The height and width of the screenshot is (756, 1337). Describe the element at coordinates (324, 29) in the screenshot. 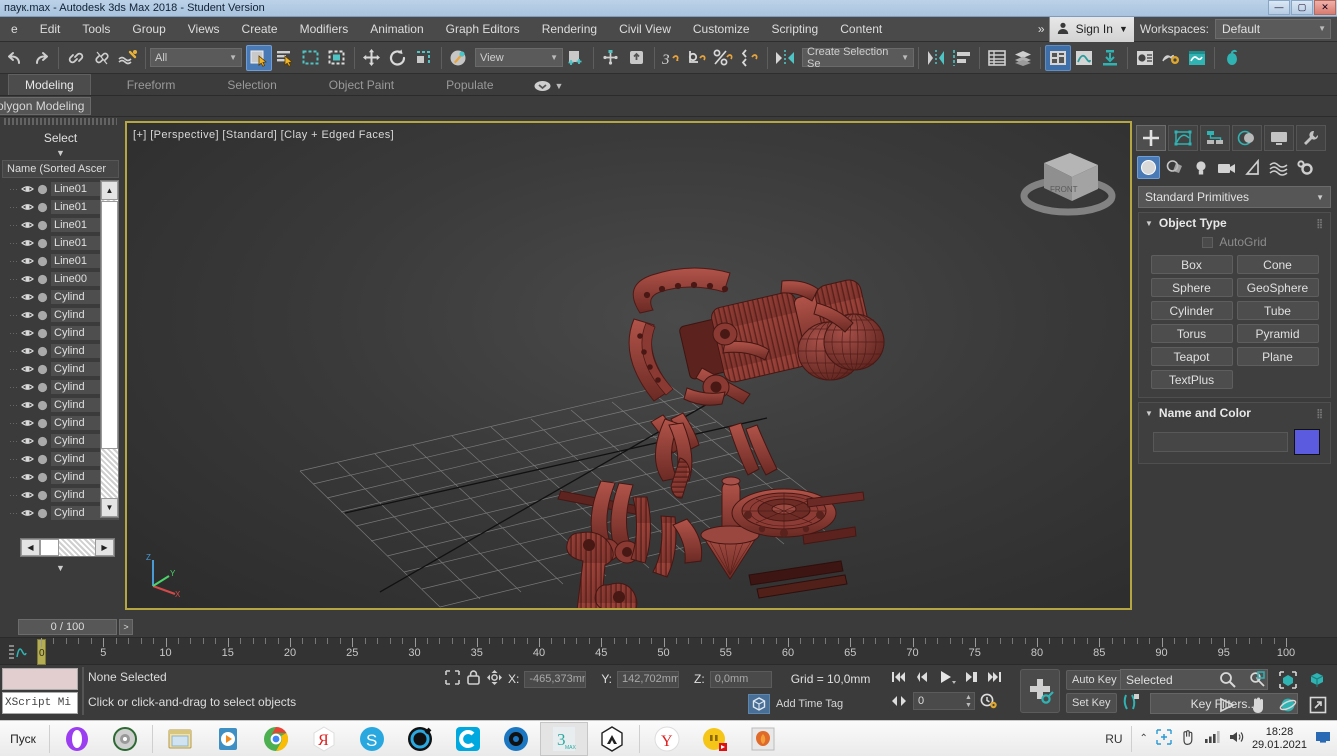

I see `menu-item-modifiers: Modifiers` at that location.